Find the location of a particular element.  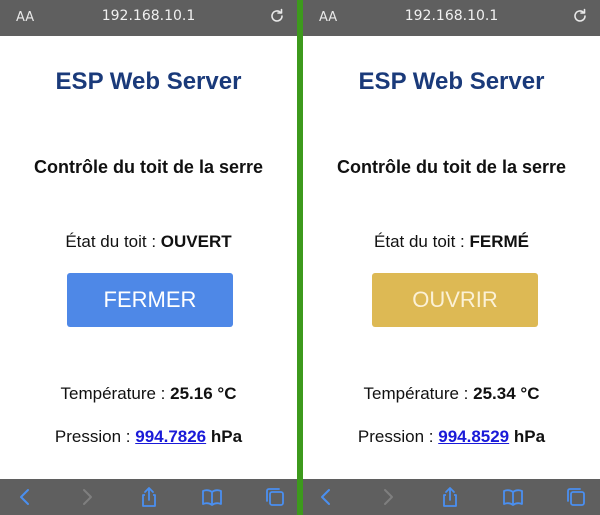

pressure-value-link: 994.8529 is located at coordinates (473, 436).